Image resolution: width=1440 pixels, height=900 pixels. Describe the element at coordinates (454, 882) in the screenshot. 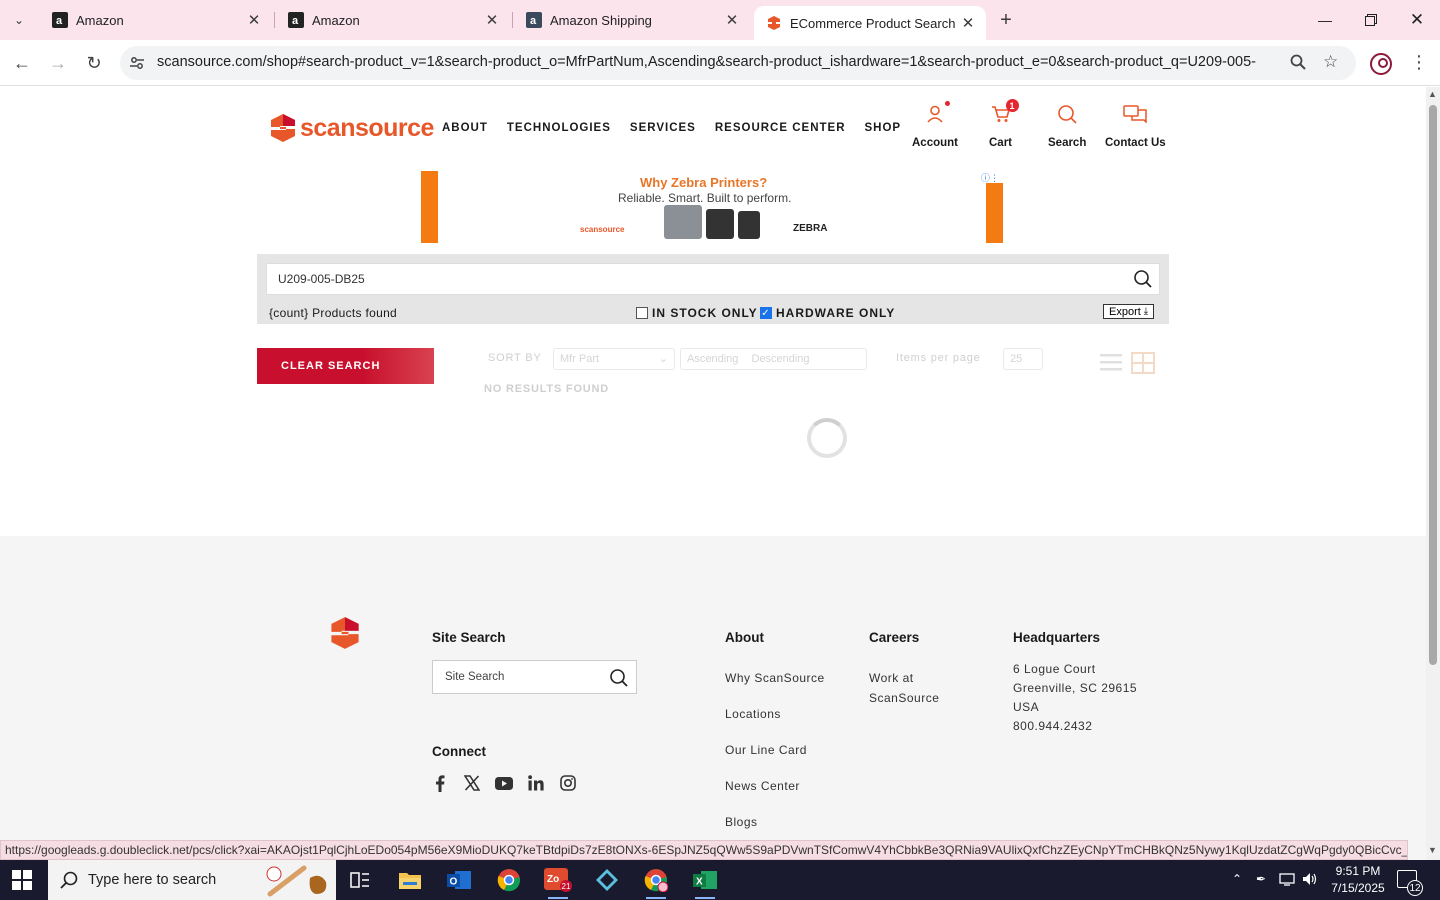

I see `svg-text: O` at that location.